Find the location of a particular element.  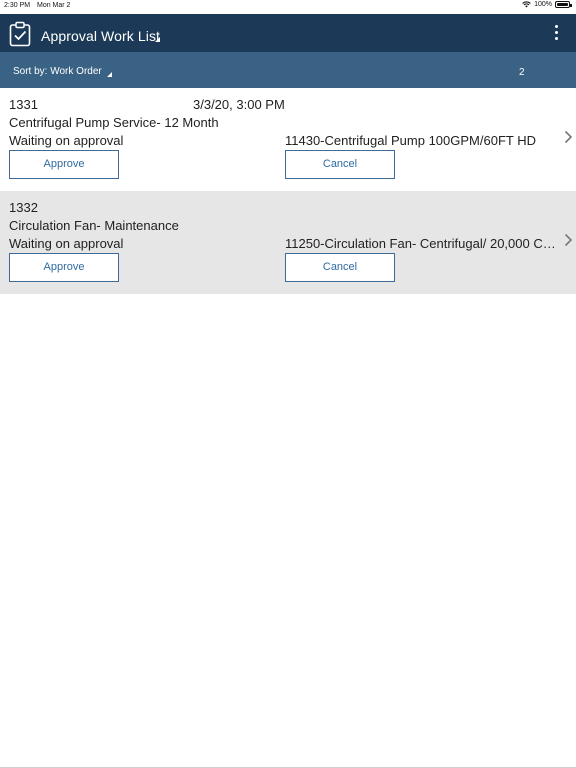

app-header: Approval Work List is located at coordinates (288, 33).